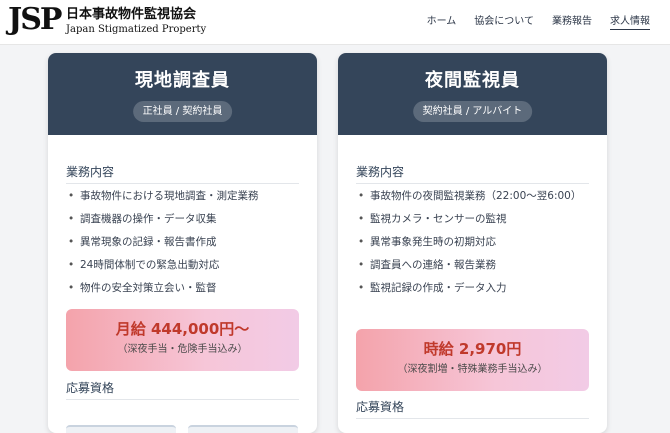  I want to click on nav-link-home: ホーム, so click(442, 22).